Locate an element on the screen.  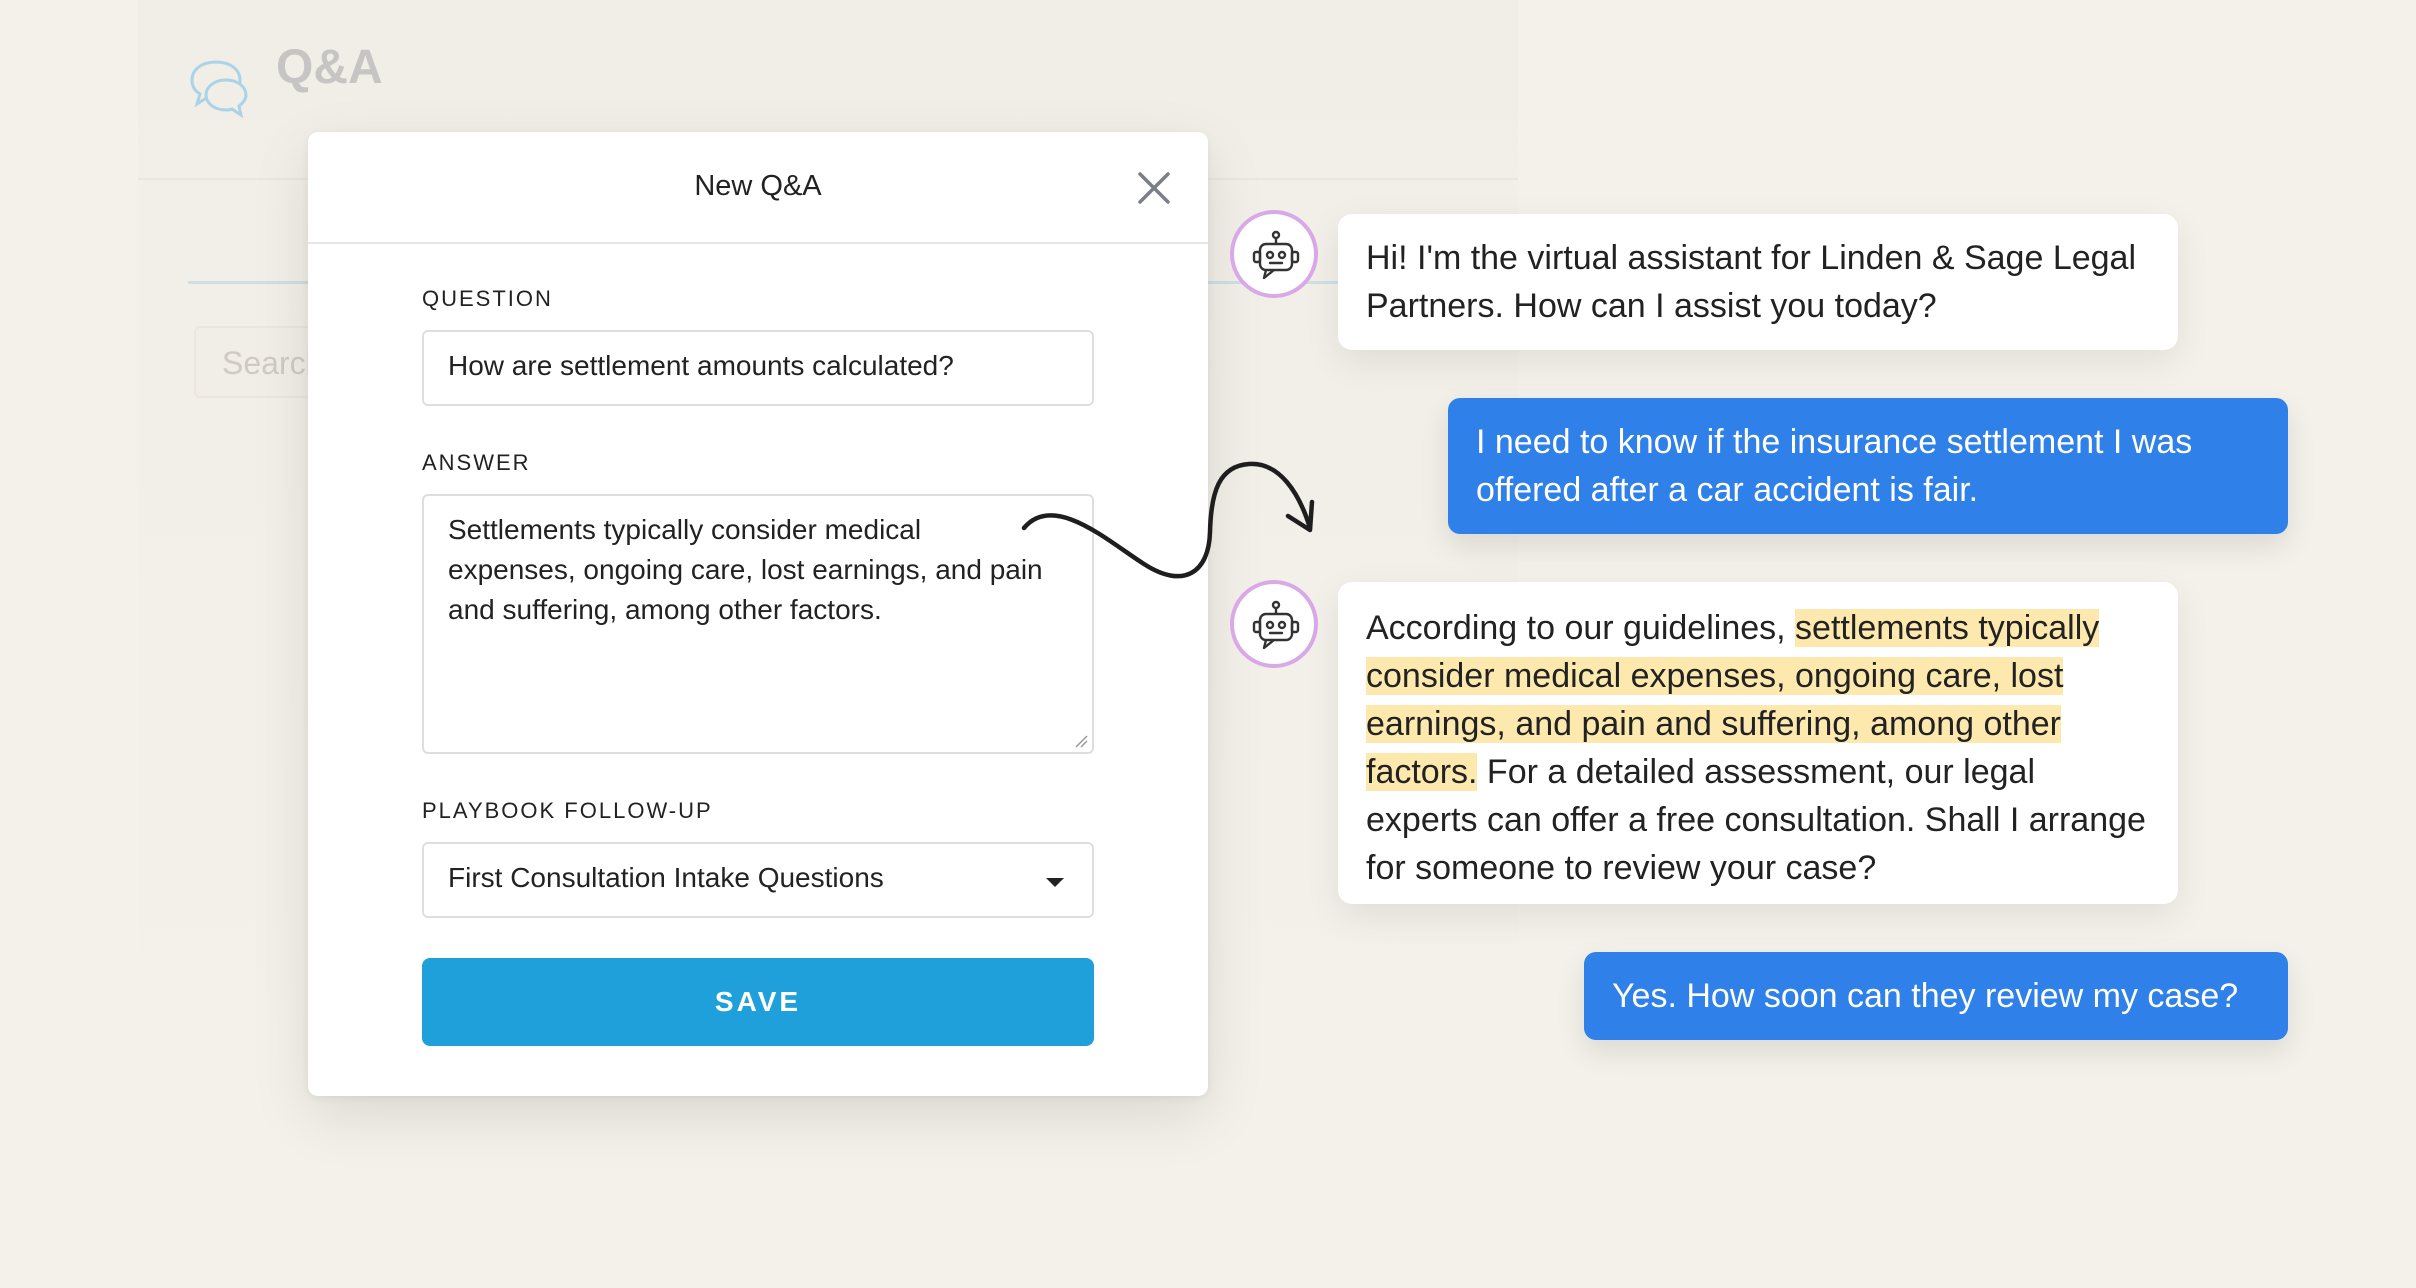
answer-label: ANSWER is located at coordinates (476, 462).